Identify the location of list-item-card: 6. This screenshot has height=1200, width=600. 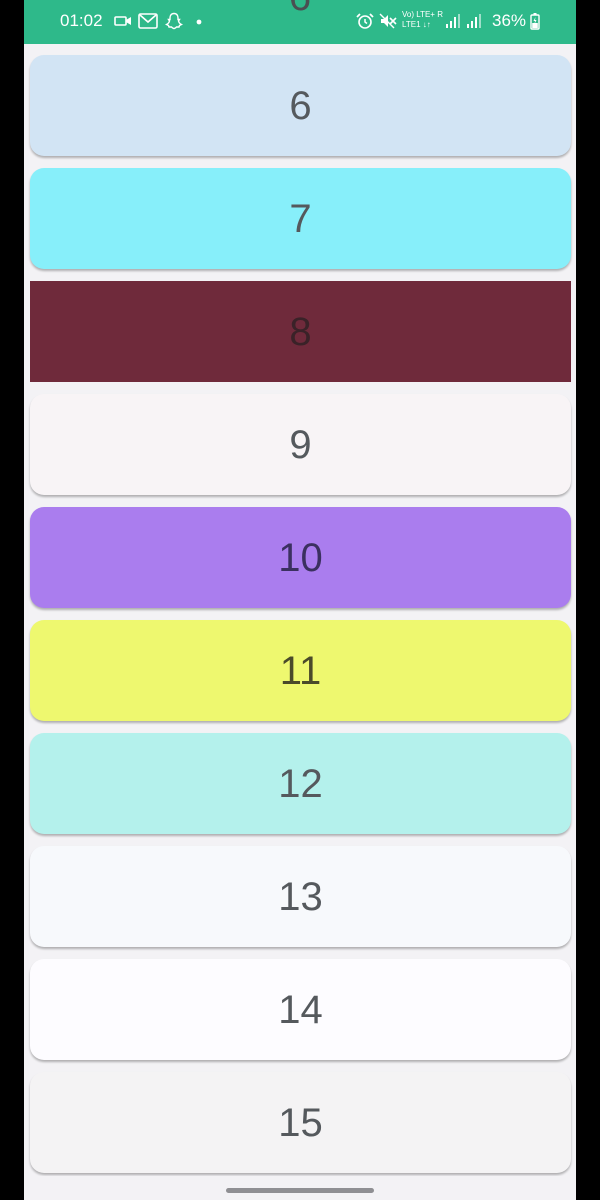
(300, 105).